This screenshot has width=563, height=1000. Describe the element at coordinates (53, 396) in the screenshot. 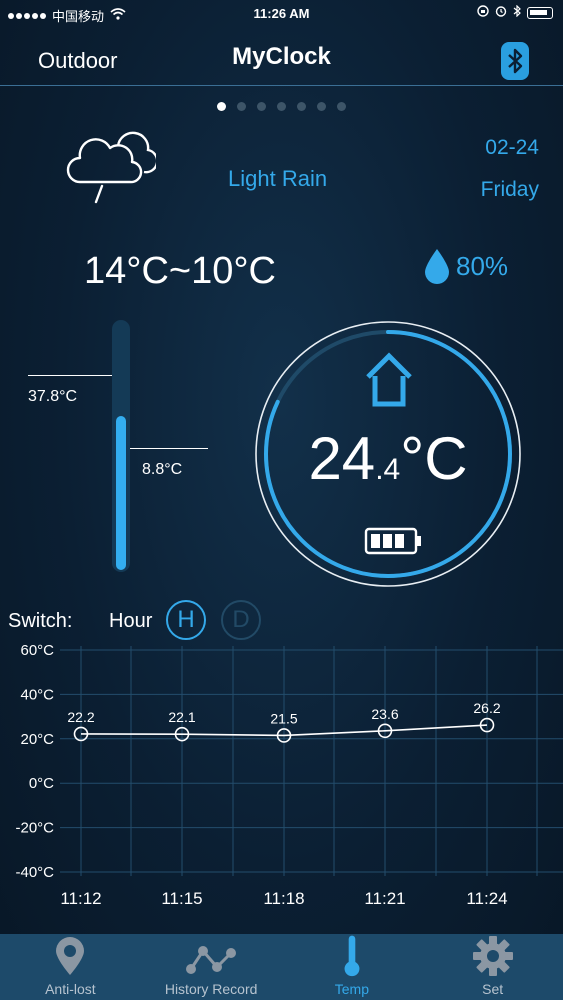

I see `max-temp-label: 37.8°C` at that location.